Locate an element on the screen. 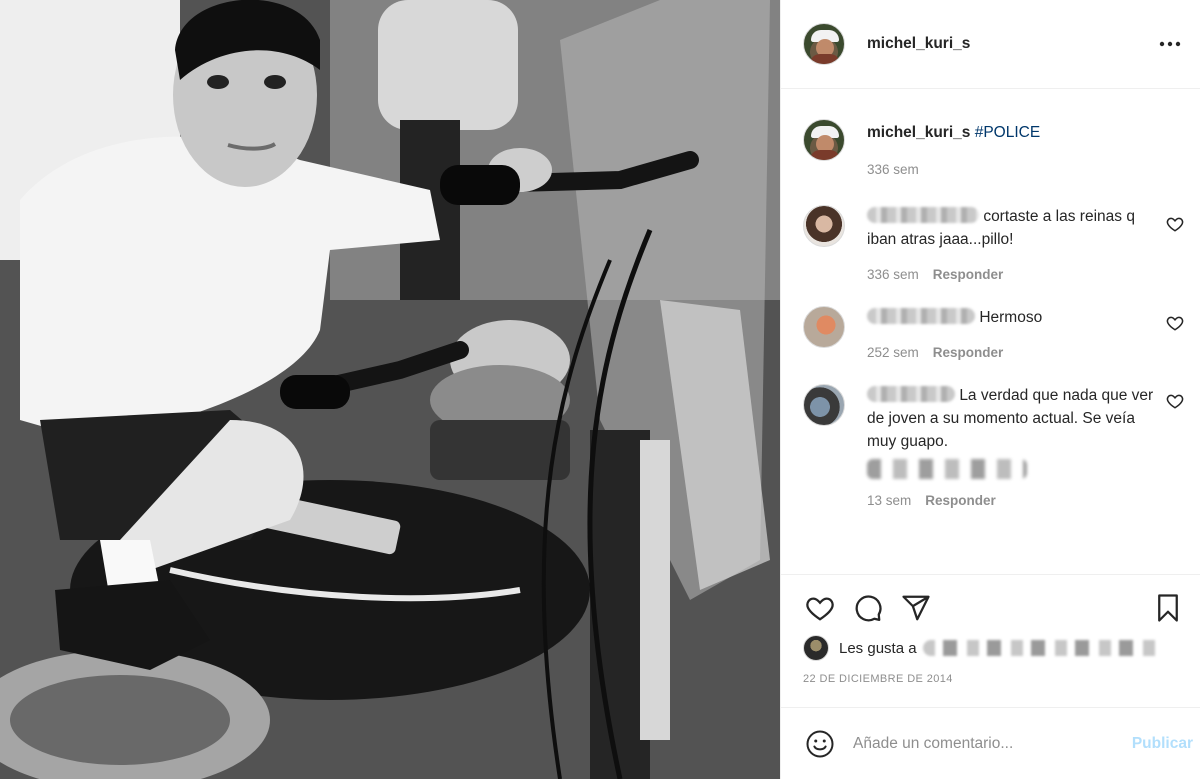  caption: michel_kuri_s #POLICE 336 sem is located at coordinates (993, 148).